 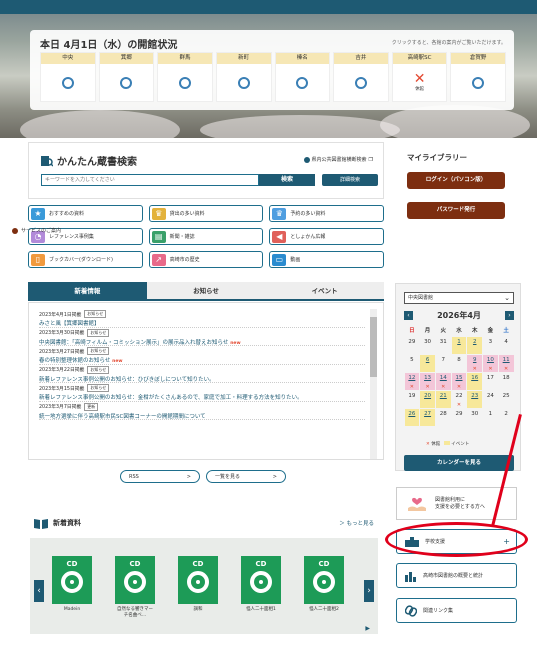 What do you see at coordinates (417, 504) in the screenshot?
I see `hands-heart-icon` at bounding box center [417, 504].